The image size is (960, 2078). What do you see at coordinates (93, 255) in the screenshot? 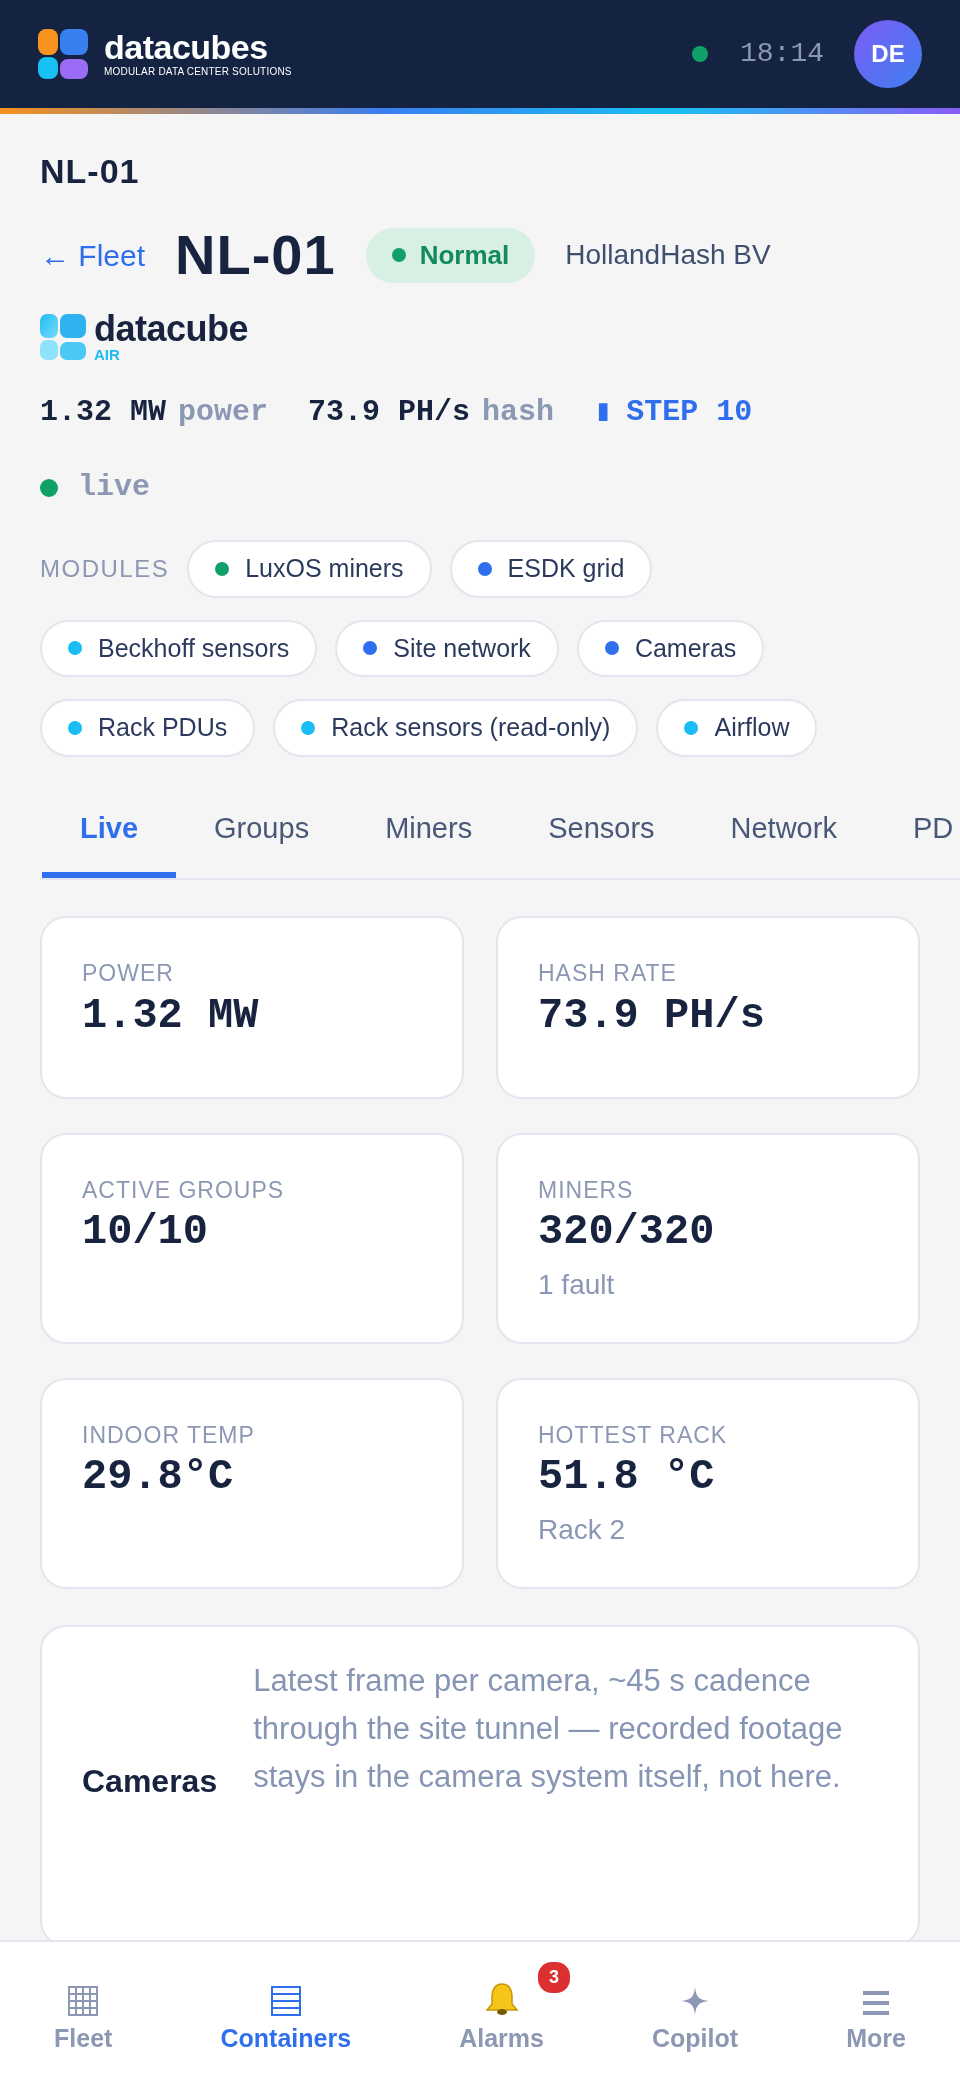
I see `back-link: ← Fleet` at bounding box center [93, 255].